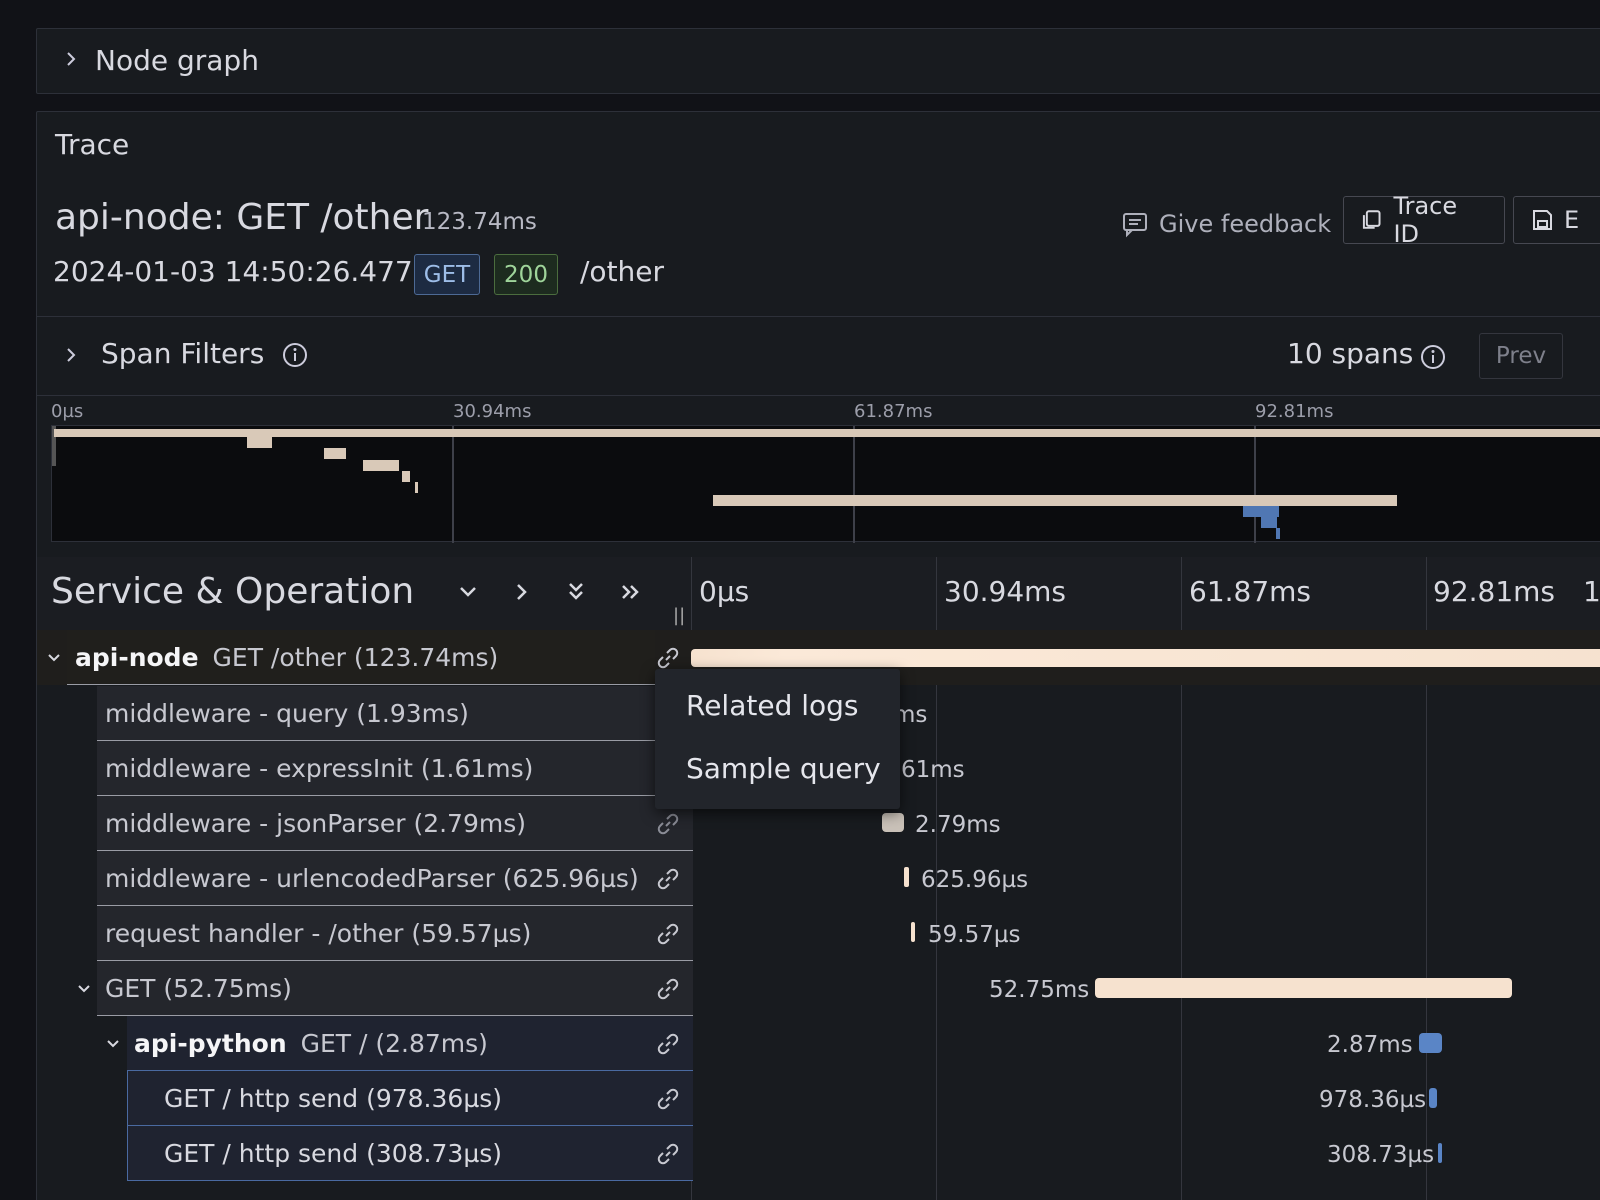  What do you see at coordinates (818, 412) in the screenshot?
I see `minimap-ticks: 0µs 30.94ms 61.87ms 92.81ms` at bounding box center [818, 412].